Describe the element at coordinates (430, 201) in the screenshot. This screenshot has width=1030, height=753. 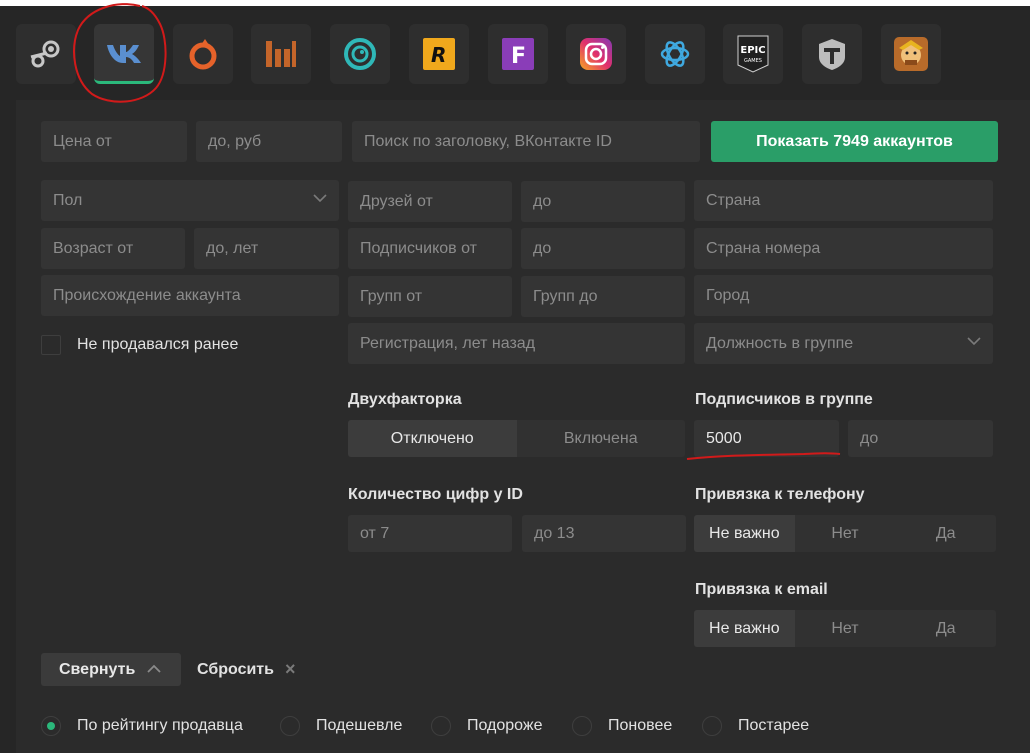
I see `friends-from-input: Друзей от` at that location.